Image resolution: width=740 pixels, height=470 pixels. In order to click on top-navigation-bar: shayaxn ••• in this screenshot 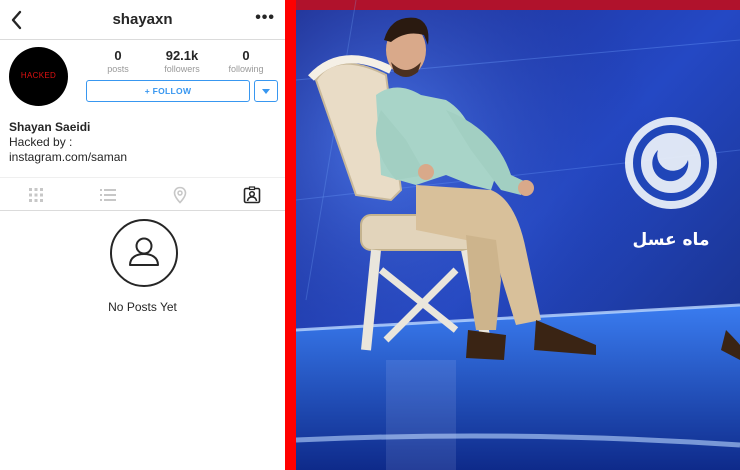, I will do `click(142, 20)`.